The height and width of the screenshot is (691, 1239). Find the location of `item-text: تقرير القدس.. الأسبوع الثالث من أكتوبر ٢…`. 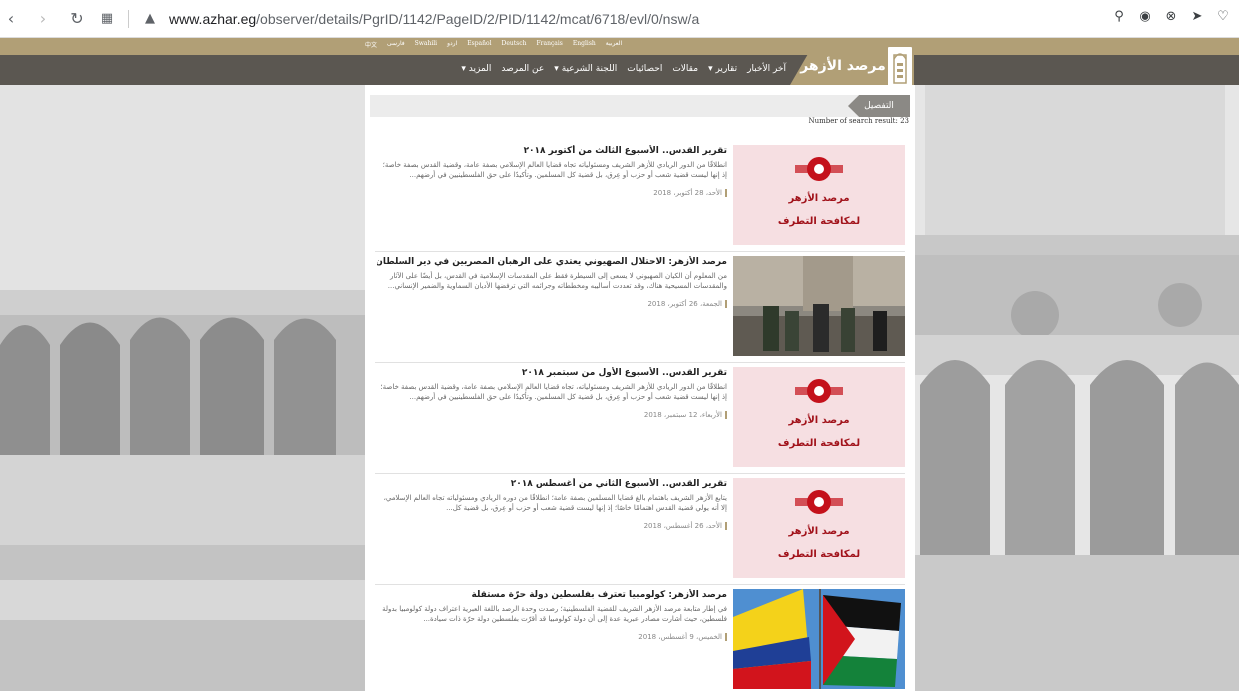

item-text: تقرير القدس.. الأسبوع الثالث من أكتوبر ٢… is located at coordinates (552, 172).